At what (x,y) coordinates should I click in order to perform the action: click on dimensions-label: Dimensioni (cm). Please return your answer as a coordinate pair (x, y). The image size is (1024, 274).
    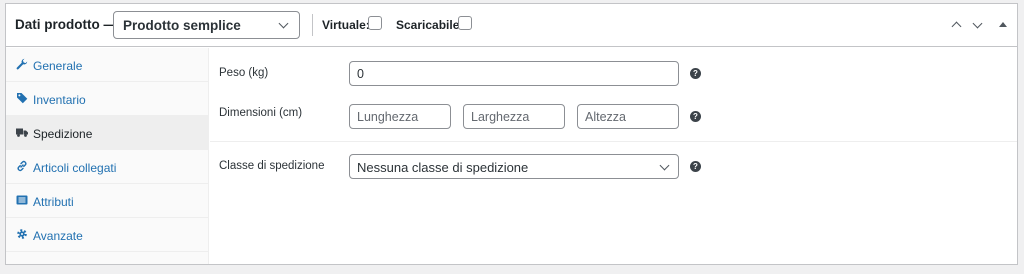
    Looking at the image, I should click on (261, 113).